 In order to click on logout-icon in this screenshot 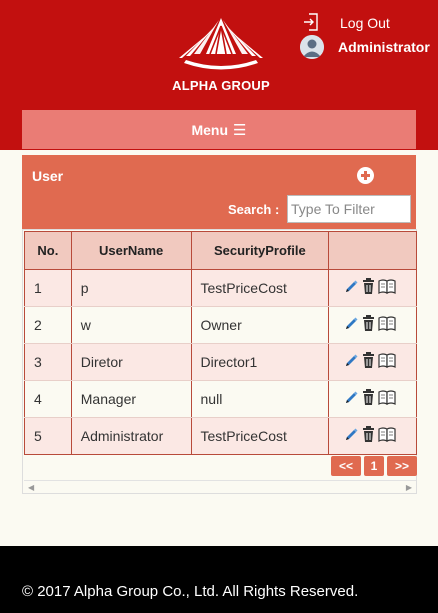, I will do `click(311, 23)`.